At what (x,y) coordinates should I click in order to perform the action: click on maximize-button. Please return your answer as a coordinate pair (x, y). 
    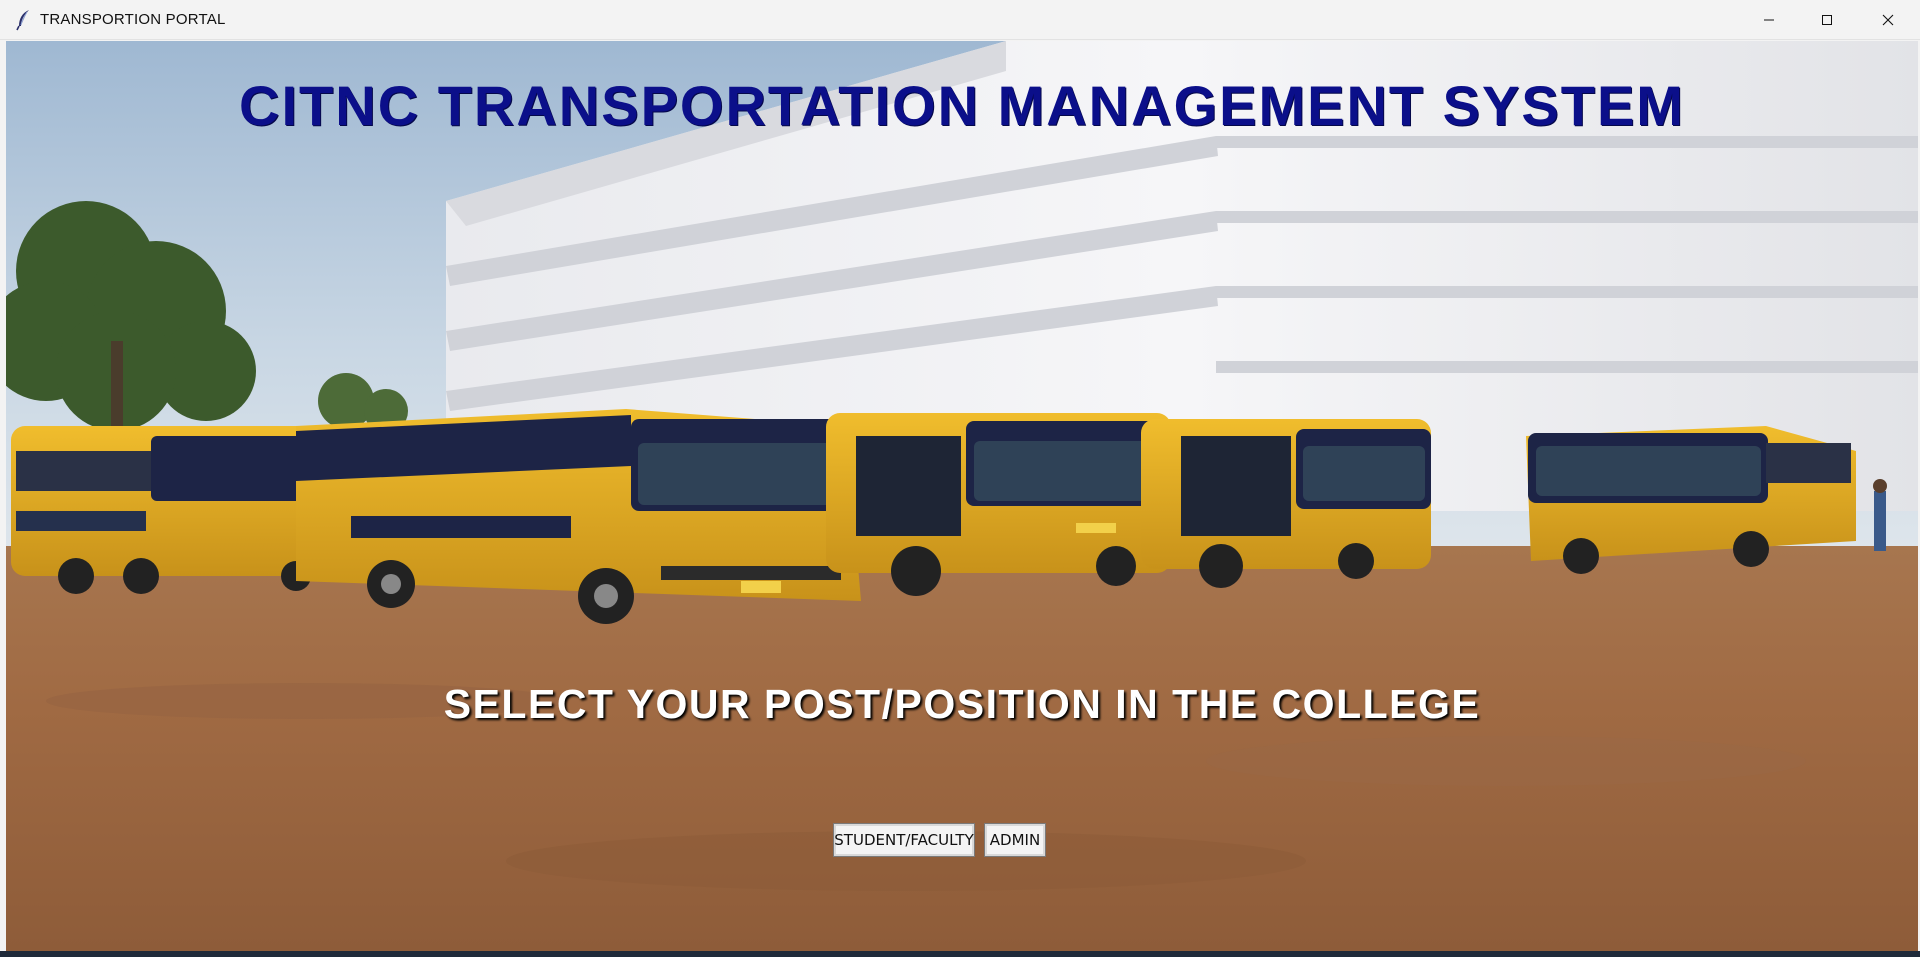
    Looking at the image, I should click on (1827, 20).